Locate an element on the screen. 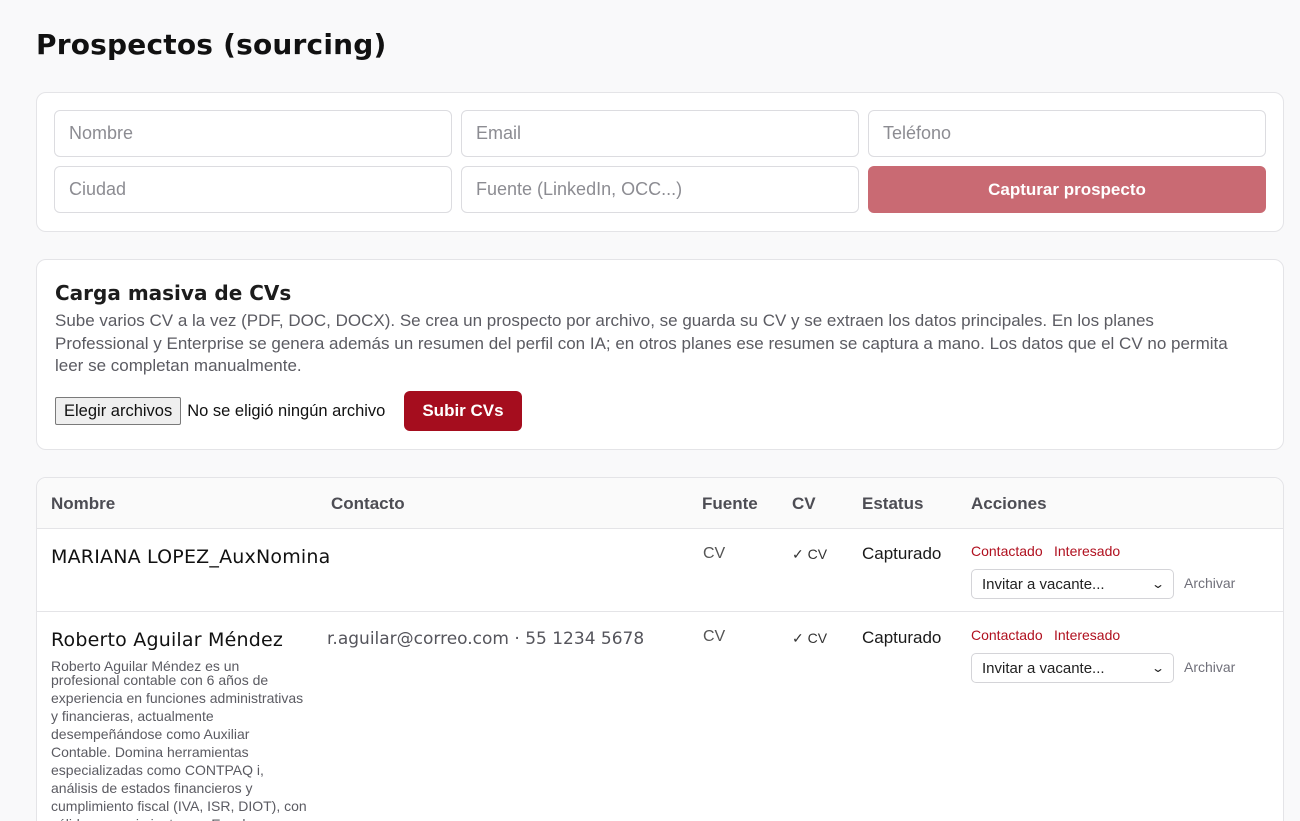 The width and height of the screenshot is (1300, 821). file-status-text: No se eligió ningún archivo is located at coordinates (286, 410).